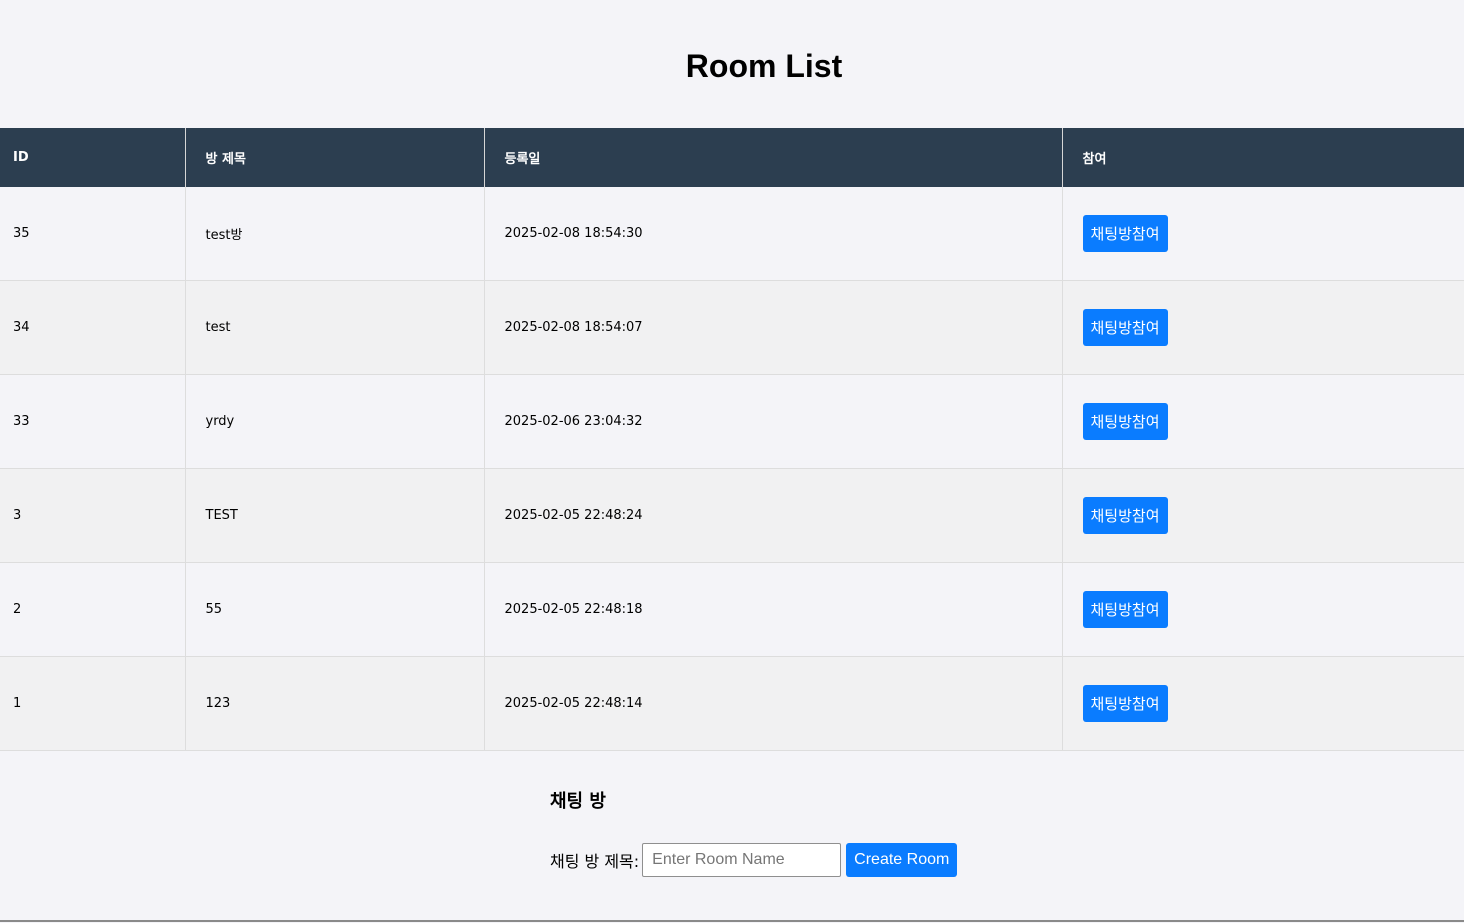  What do you see at coordinates (773, 421) in the screenshot?
I see `room-date-cell: 2025-02-06 23:04:32` at bounding box center [773, 421].